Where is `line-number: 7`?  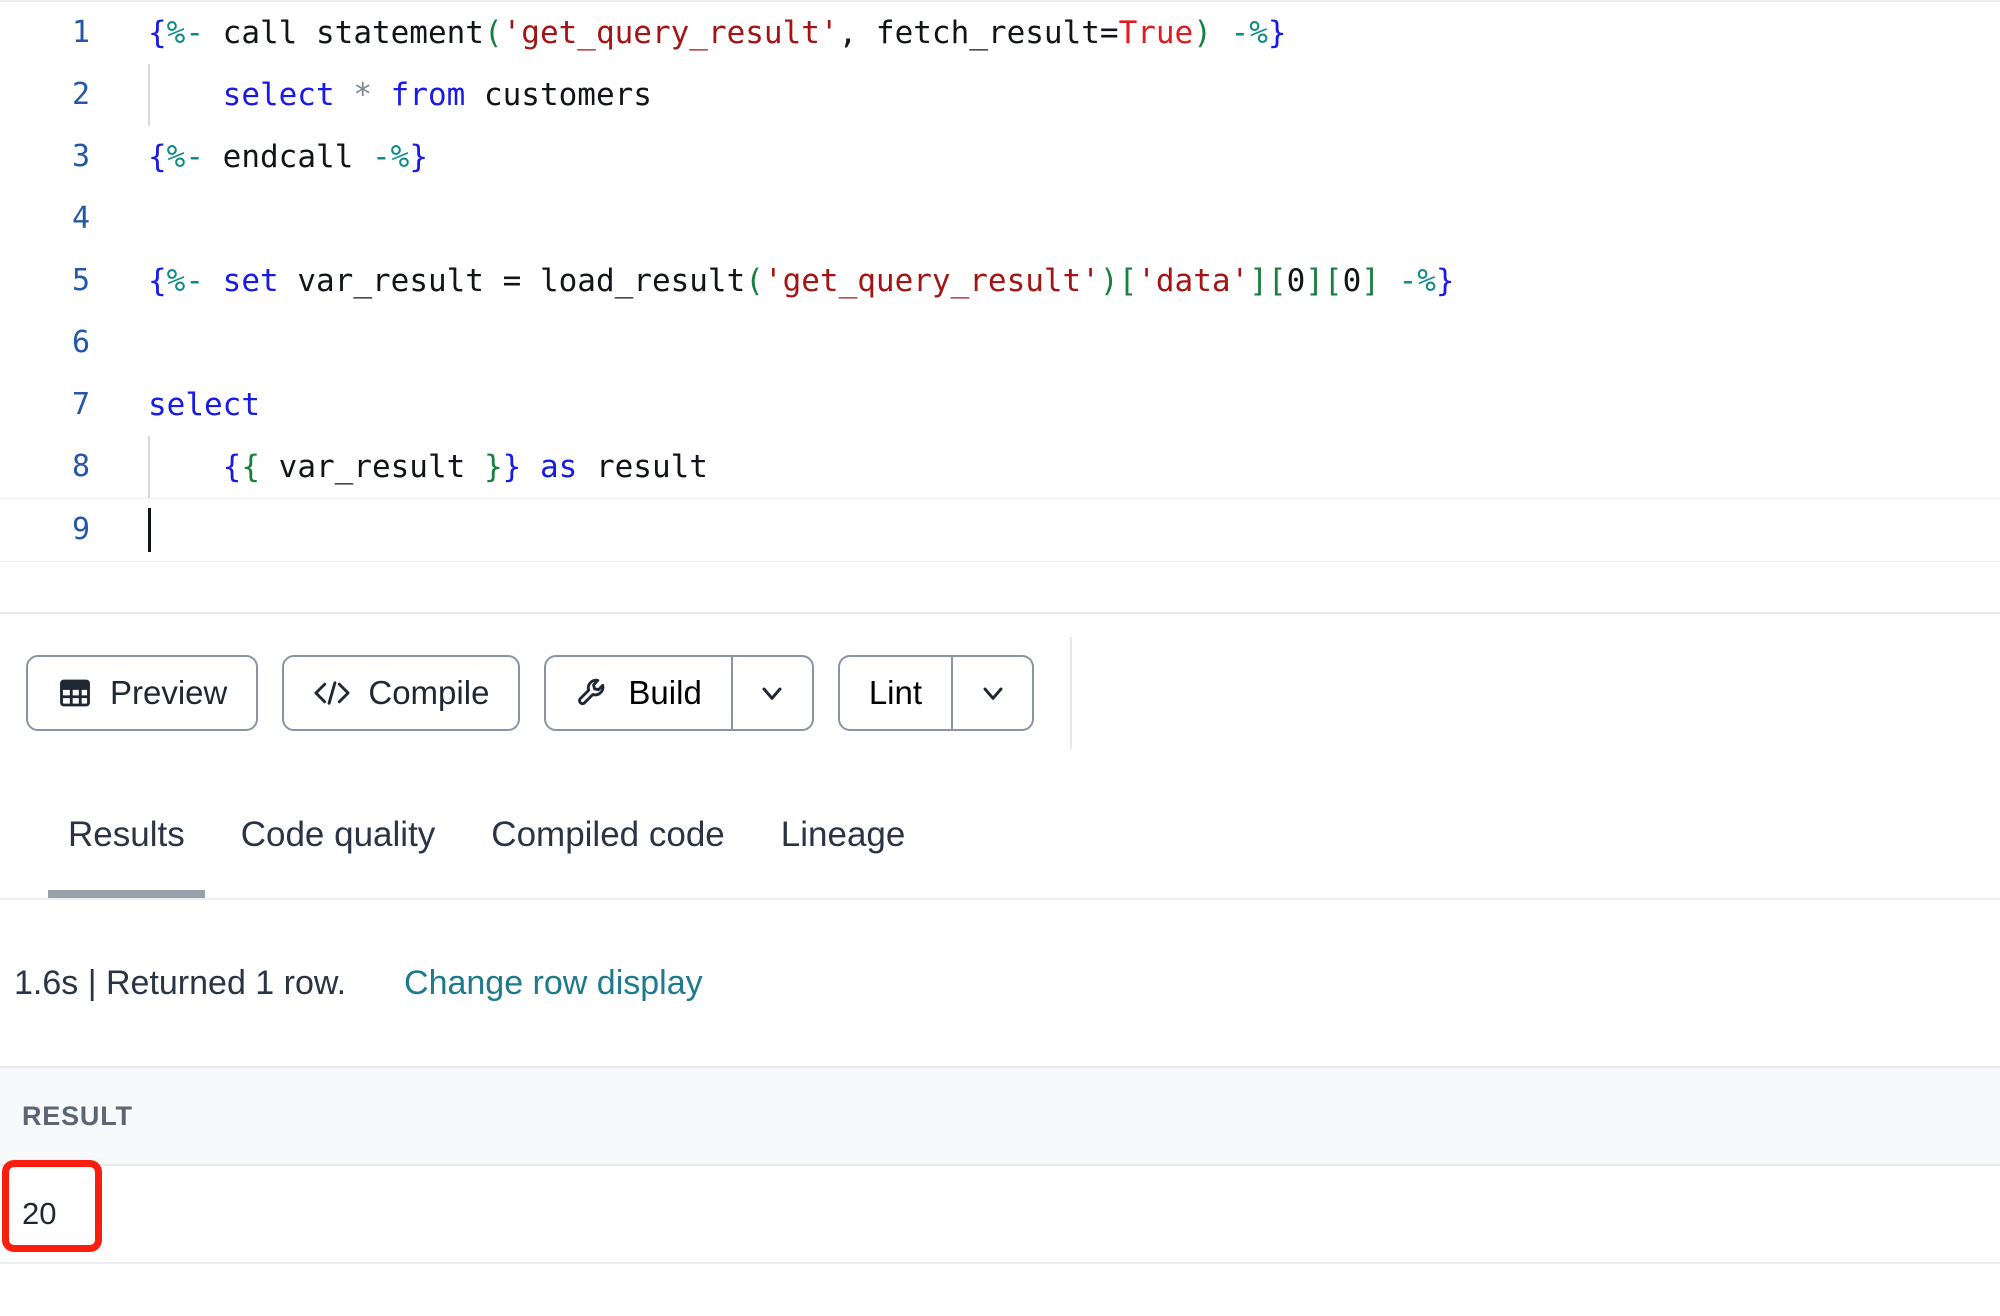
line-number: 7 is located at coordinates (80, 404).